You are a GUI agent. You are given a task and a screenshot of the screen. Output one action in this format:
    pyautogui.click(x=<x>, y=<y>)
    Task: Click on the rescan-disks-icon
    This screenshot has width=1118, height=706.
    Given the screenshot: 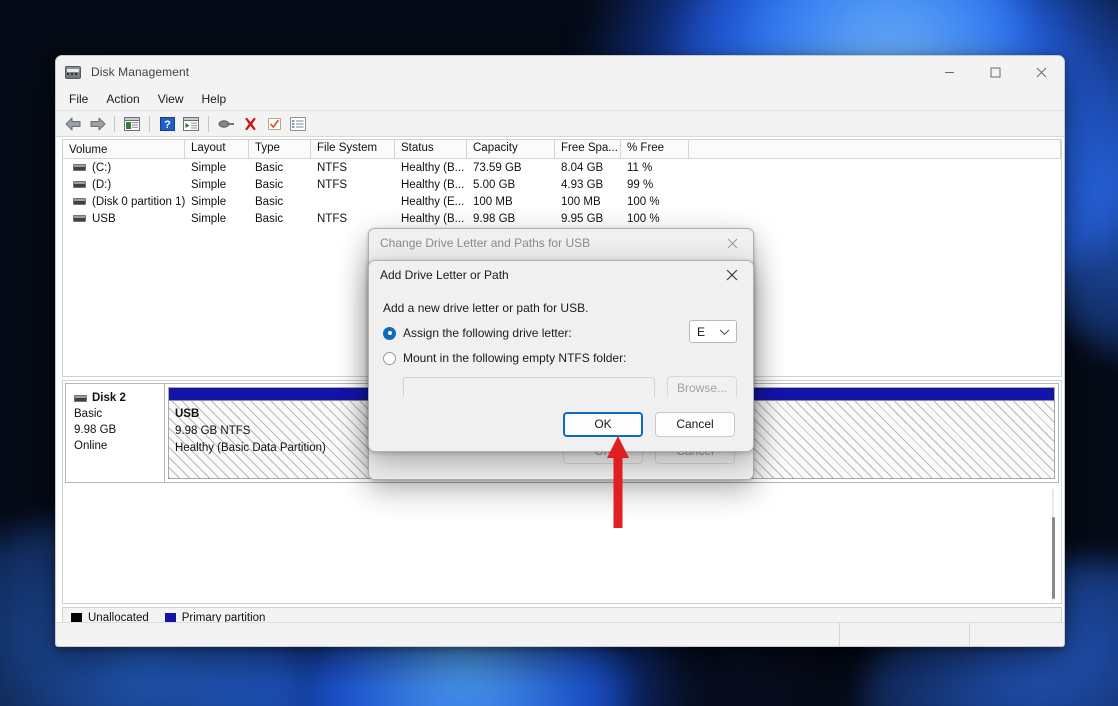 What is the action you would take?
    pyautogui.click(x=226, y=124)
    